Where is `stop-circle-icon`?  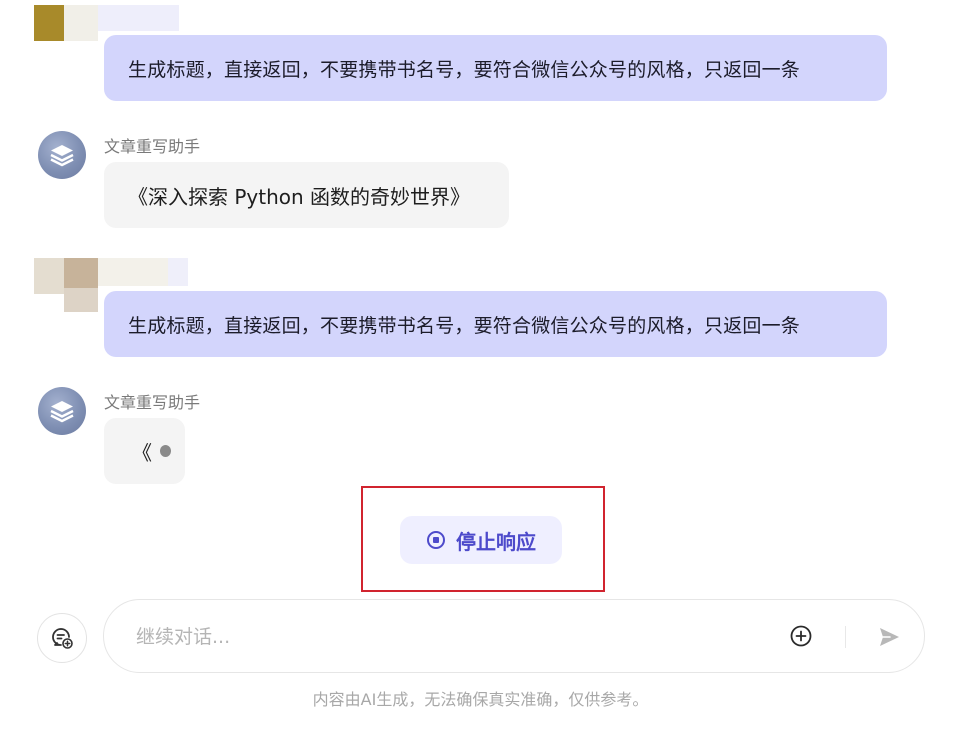 stop-circle-icon is located at coordinates (436, 540).